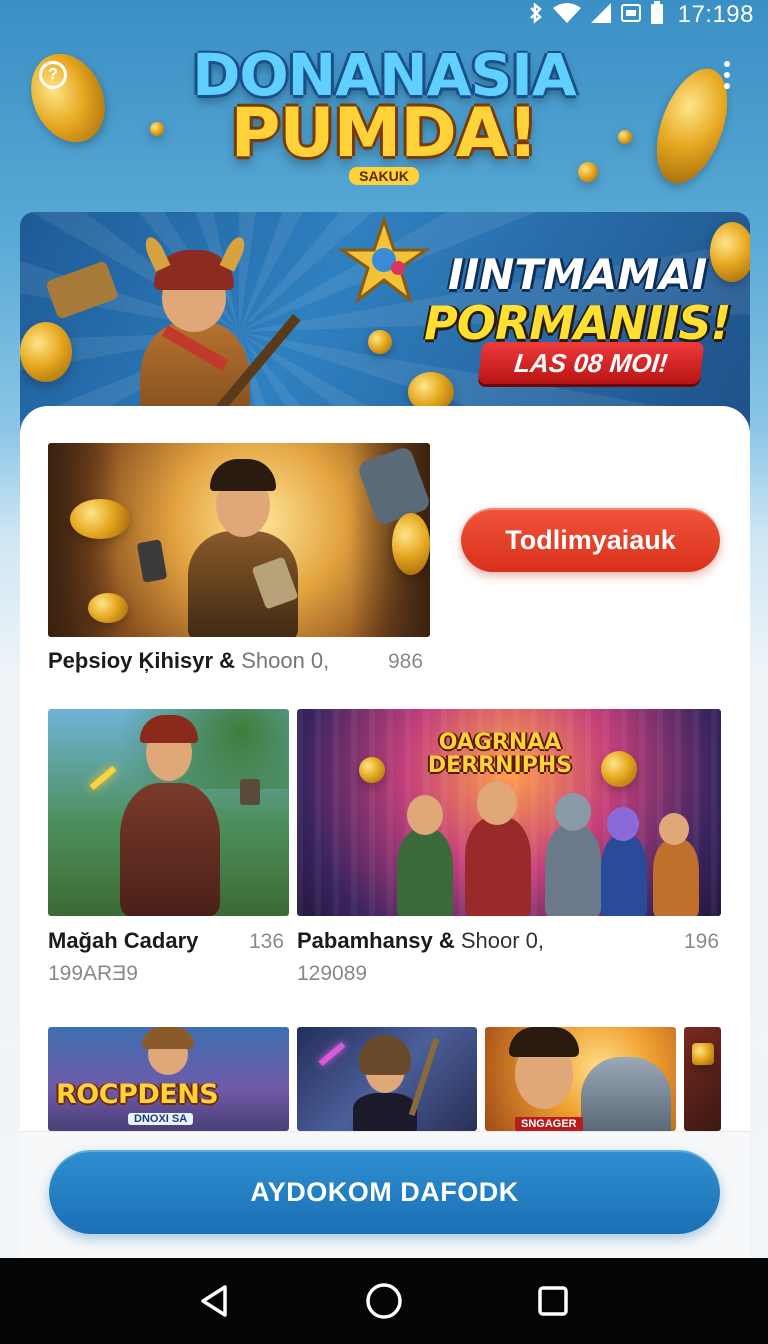  Describe the element at coordinates (384, 133) in the screenshot. I see `logo-title-line2: PUMDA!` at that location.